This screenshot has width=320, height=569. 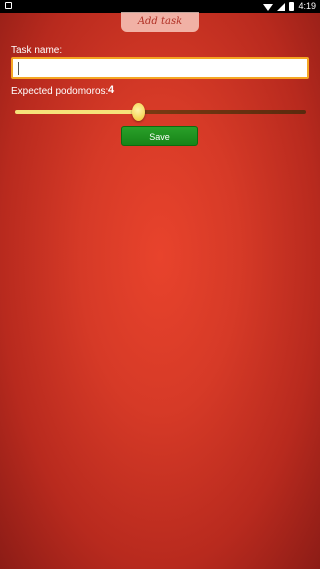 I want to click on wifi-icon, so click(x=268, y=7).